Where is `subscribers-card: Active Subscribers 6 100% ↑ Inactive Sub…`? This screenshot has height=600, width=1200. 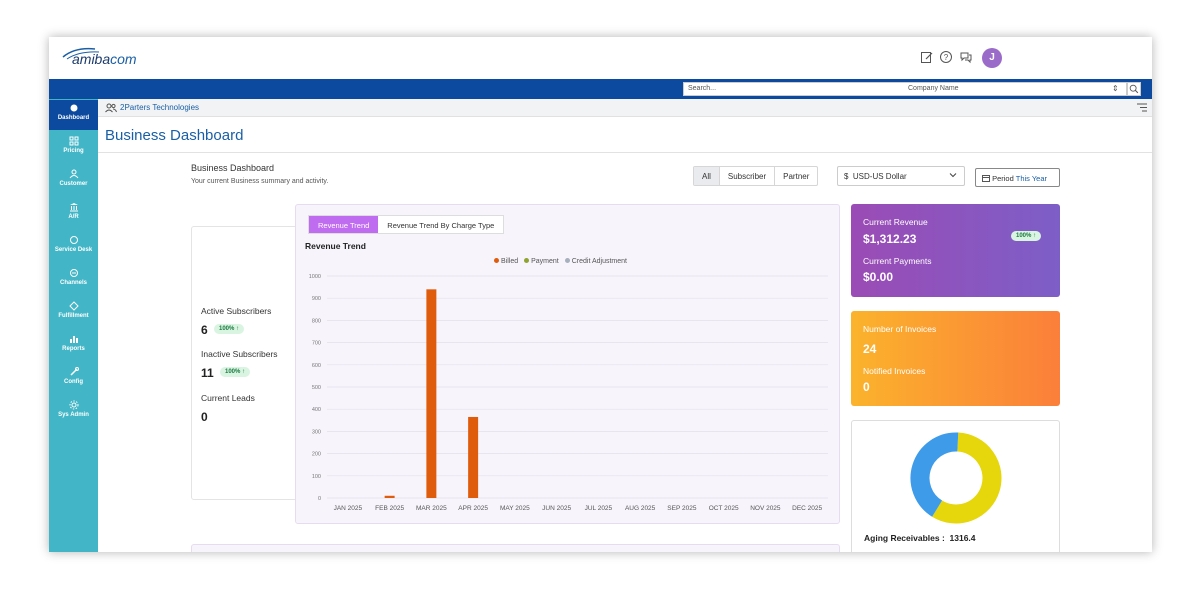 subscribers-card: Active Subscribers 6 100% ↑ Inactive Sub… is located at coordinates (246, 363).